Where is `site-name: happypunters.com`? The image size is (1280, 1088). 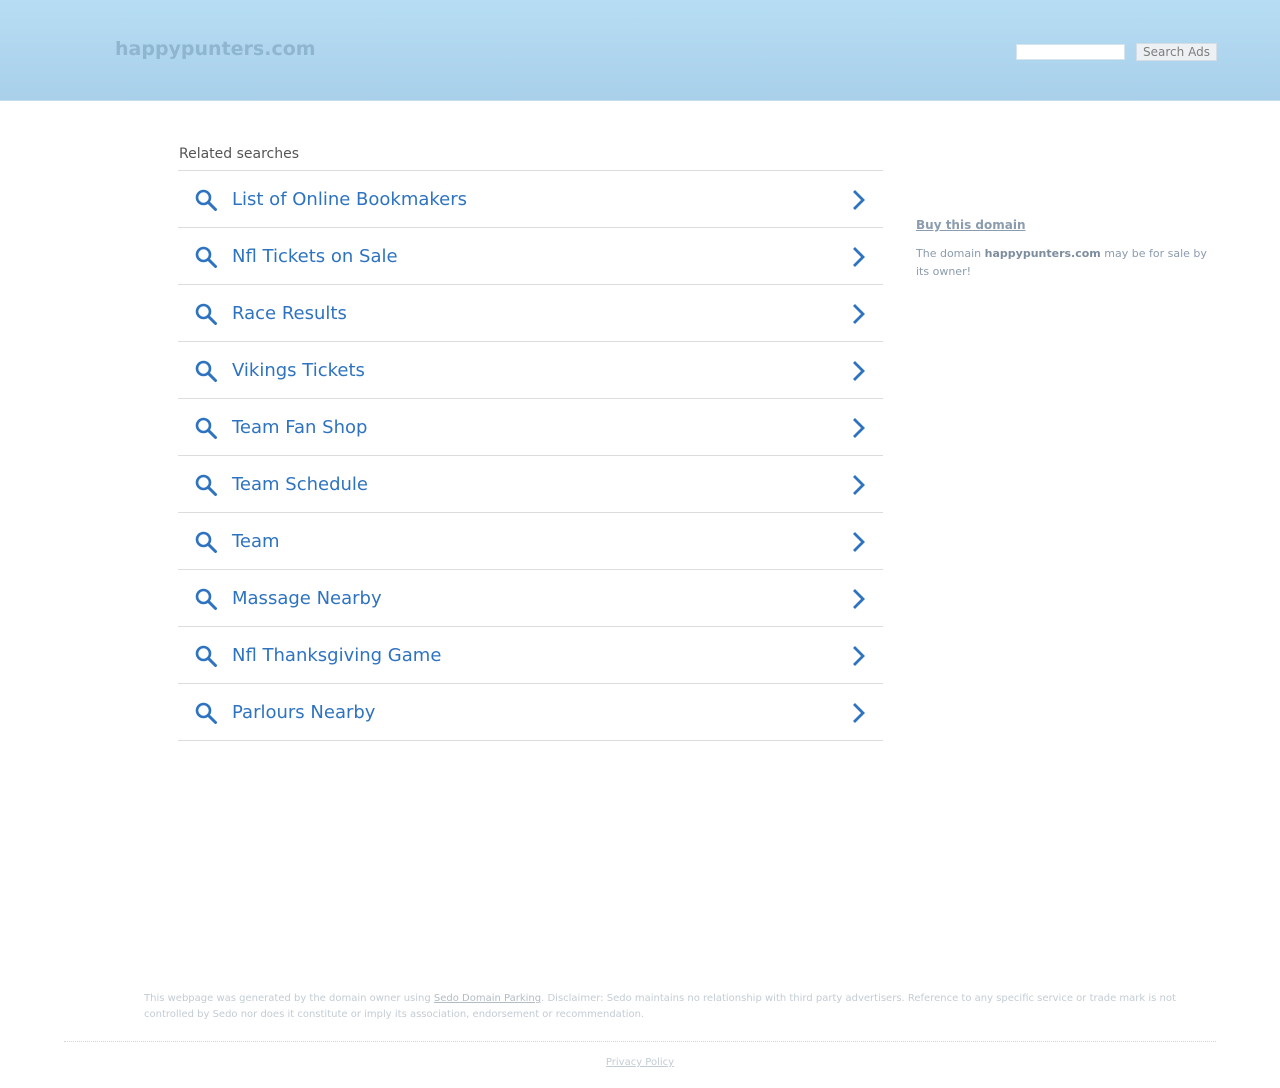
site-name: happypunters.com is located at coordinates (215, 49).